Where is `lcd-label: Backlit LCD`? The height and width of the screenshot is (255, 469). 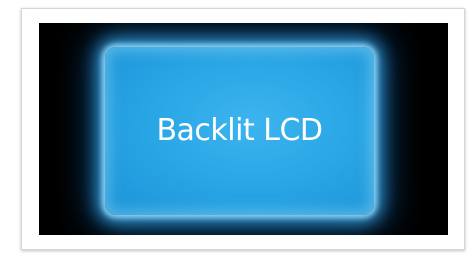
lcd-label: Backlit LCD is located at coordinates (239, 130).